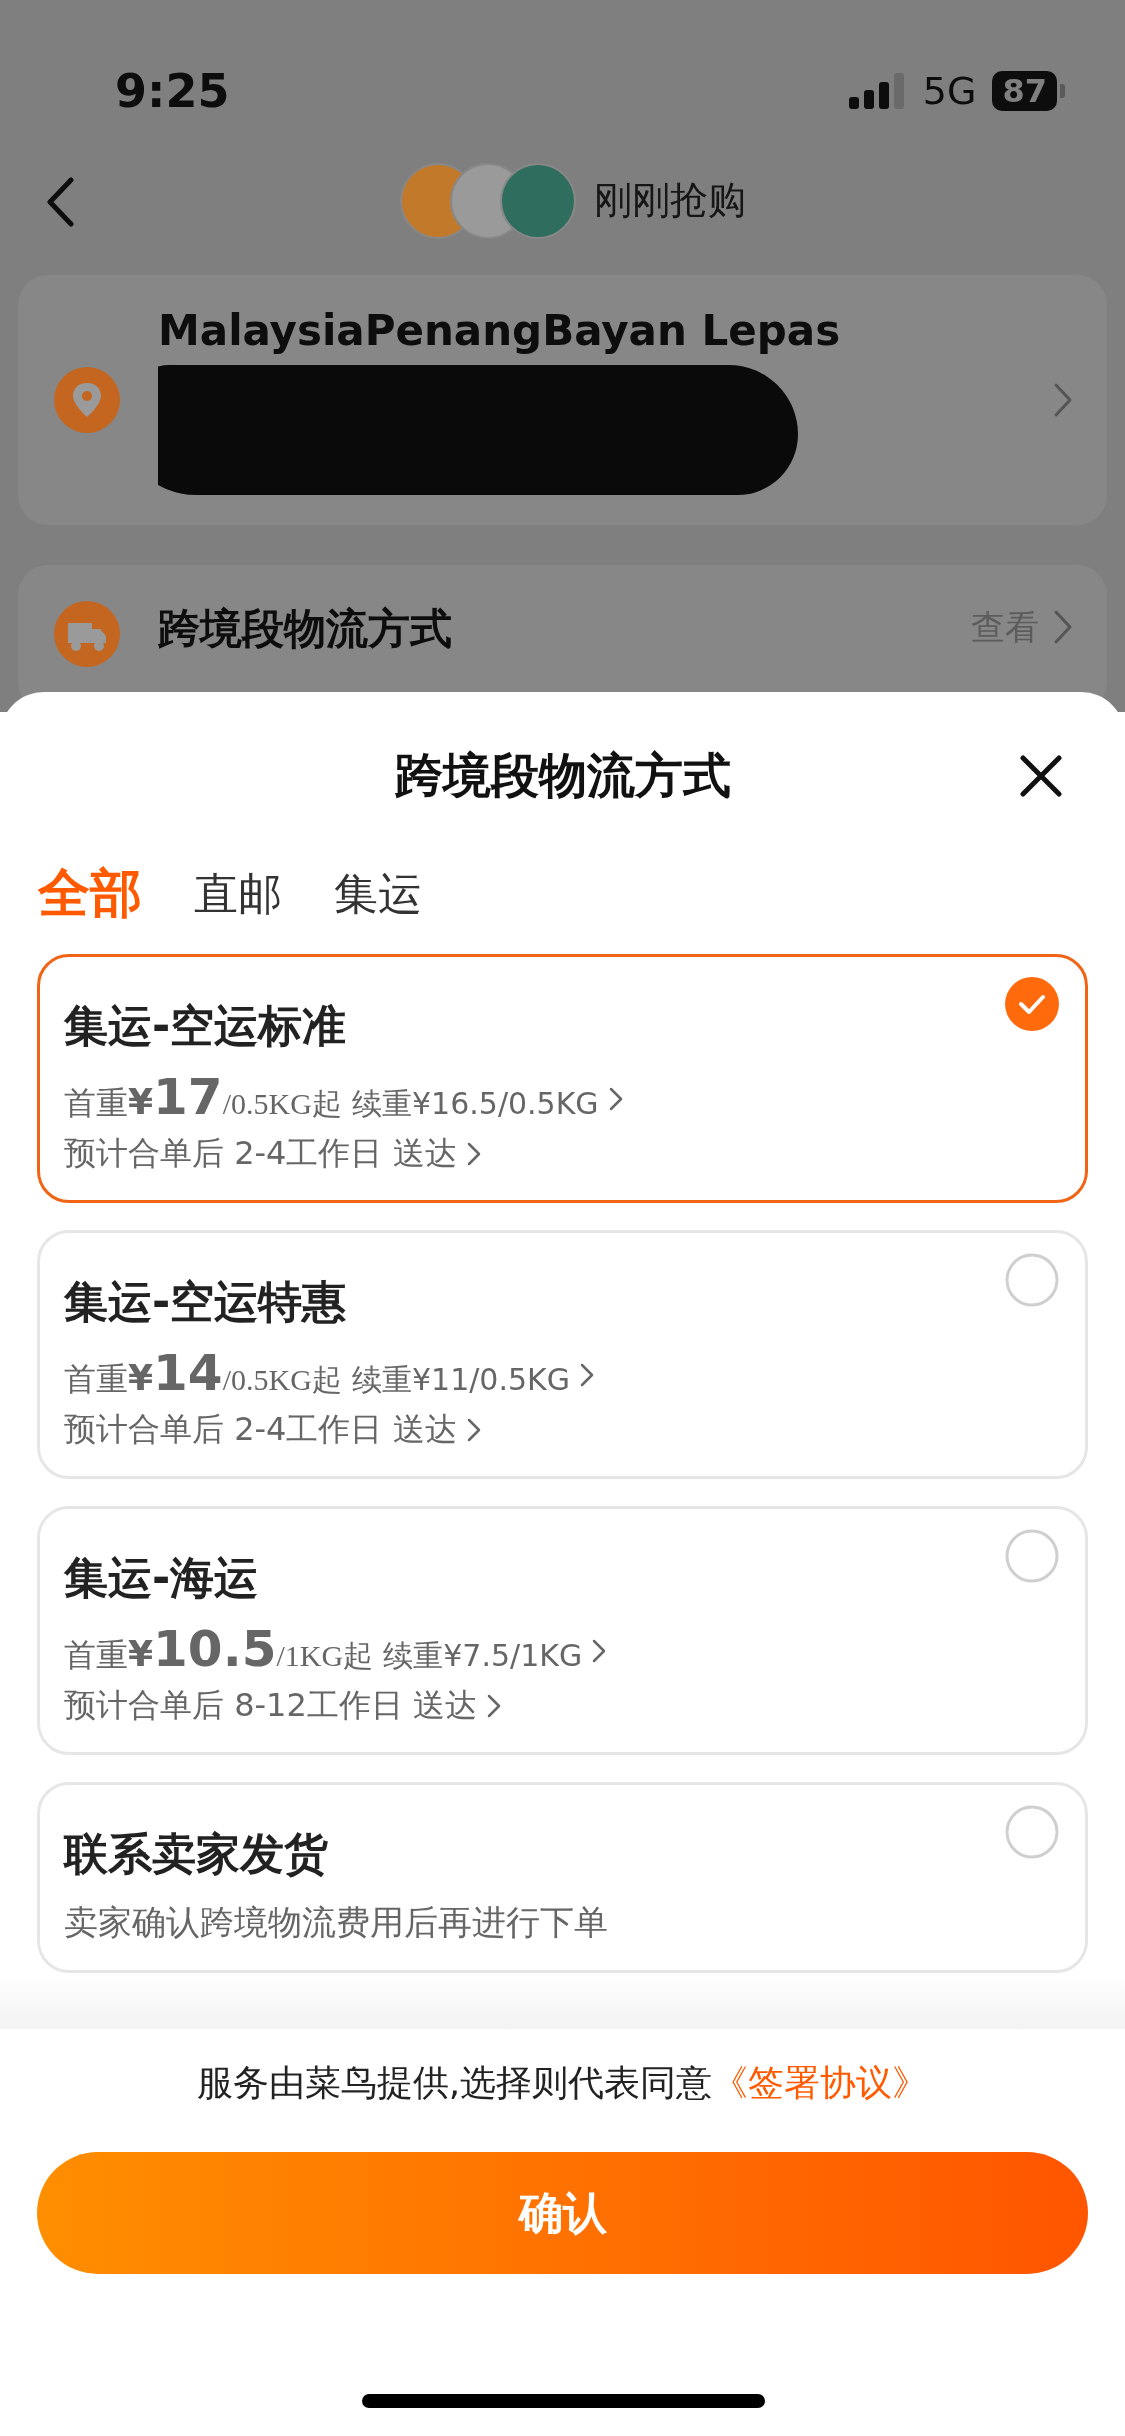 Image resolution: width=1125 pixels, height=2436 pixels. Describe the element at coordinates (562, 2083) in the screenshot. I see `agreement-text: 服务由菜鸟提供,选择则代表同意《签署协议》` at that location.